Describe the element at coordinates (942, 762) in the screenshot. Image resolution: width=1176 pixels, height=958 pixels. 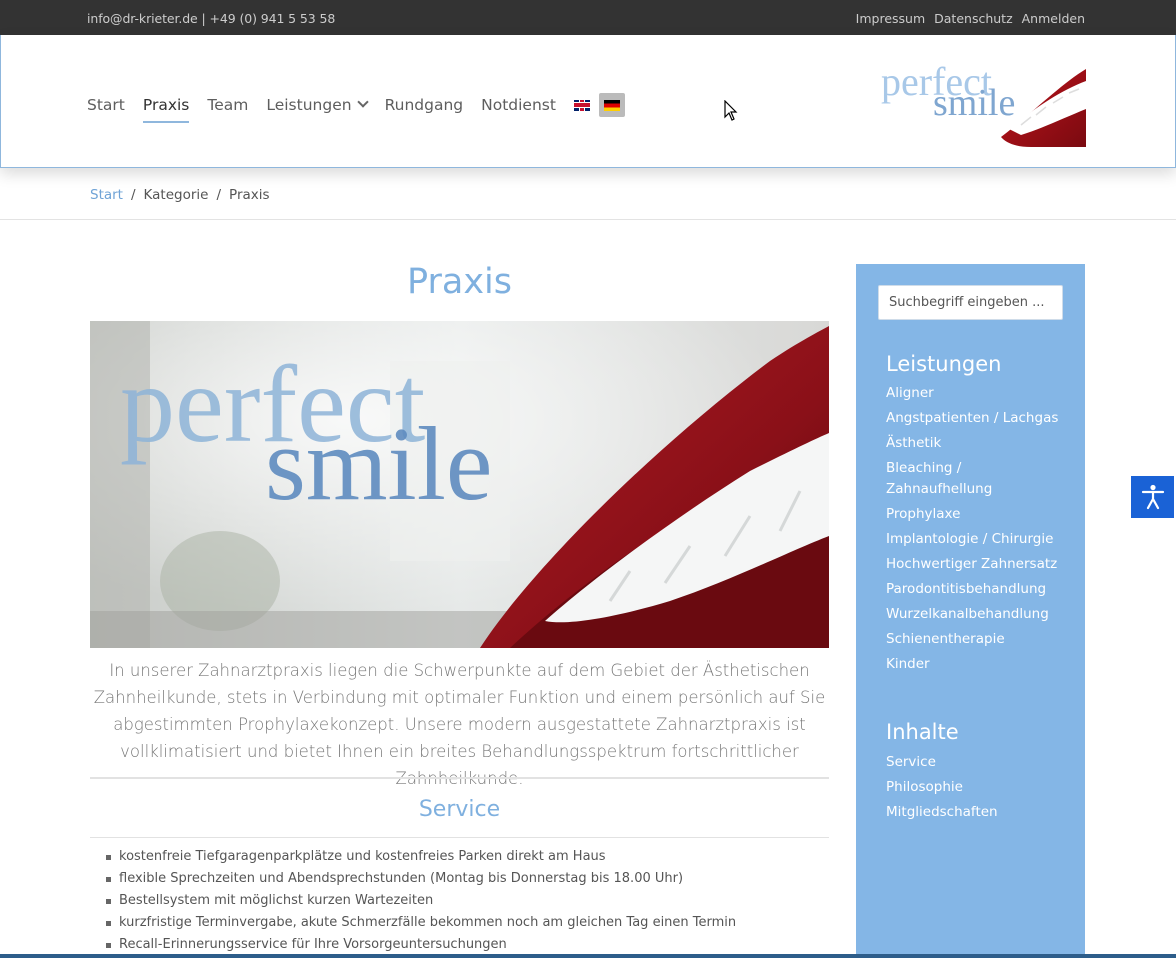
I see `sidebar-item-service: Service` at that location.